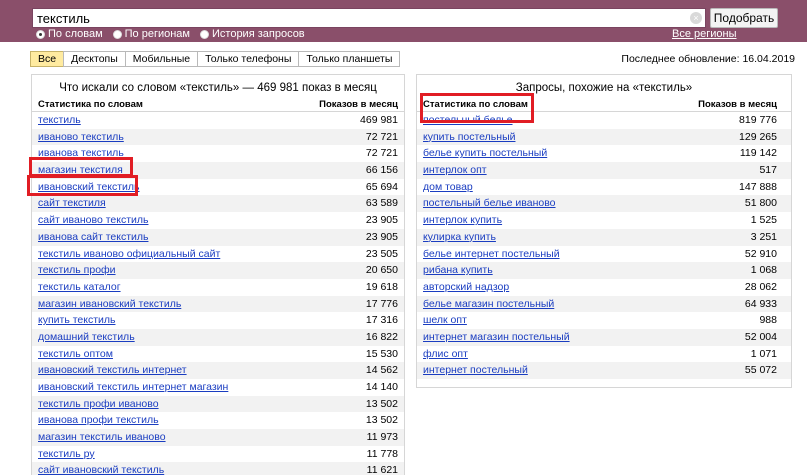 Image resolution: width=807 pixels, height=475 pixels. Describe the element at coordinates (604, 254) in the screenshot. I see `table-row: белье интернет постельный 52 910` at that location.